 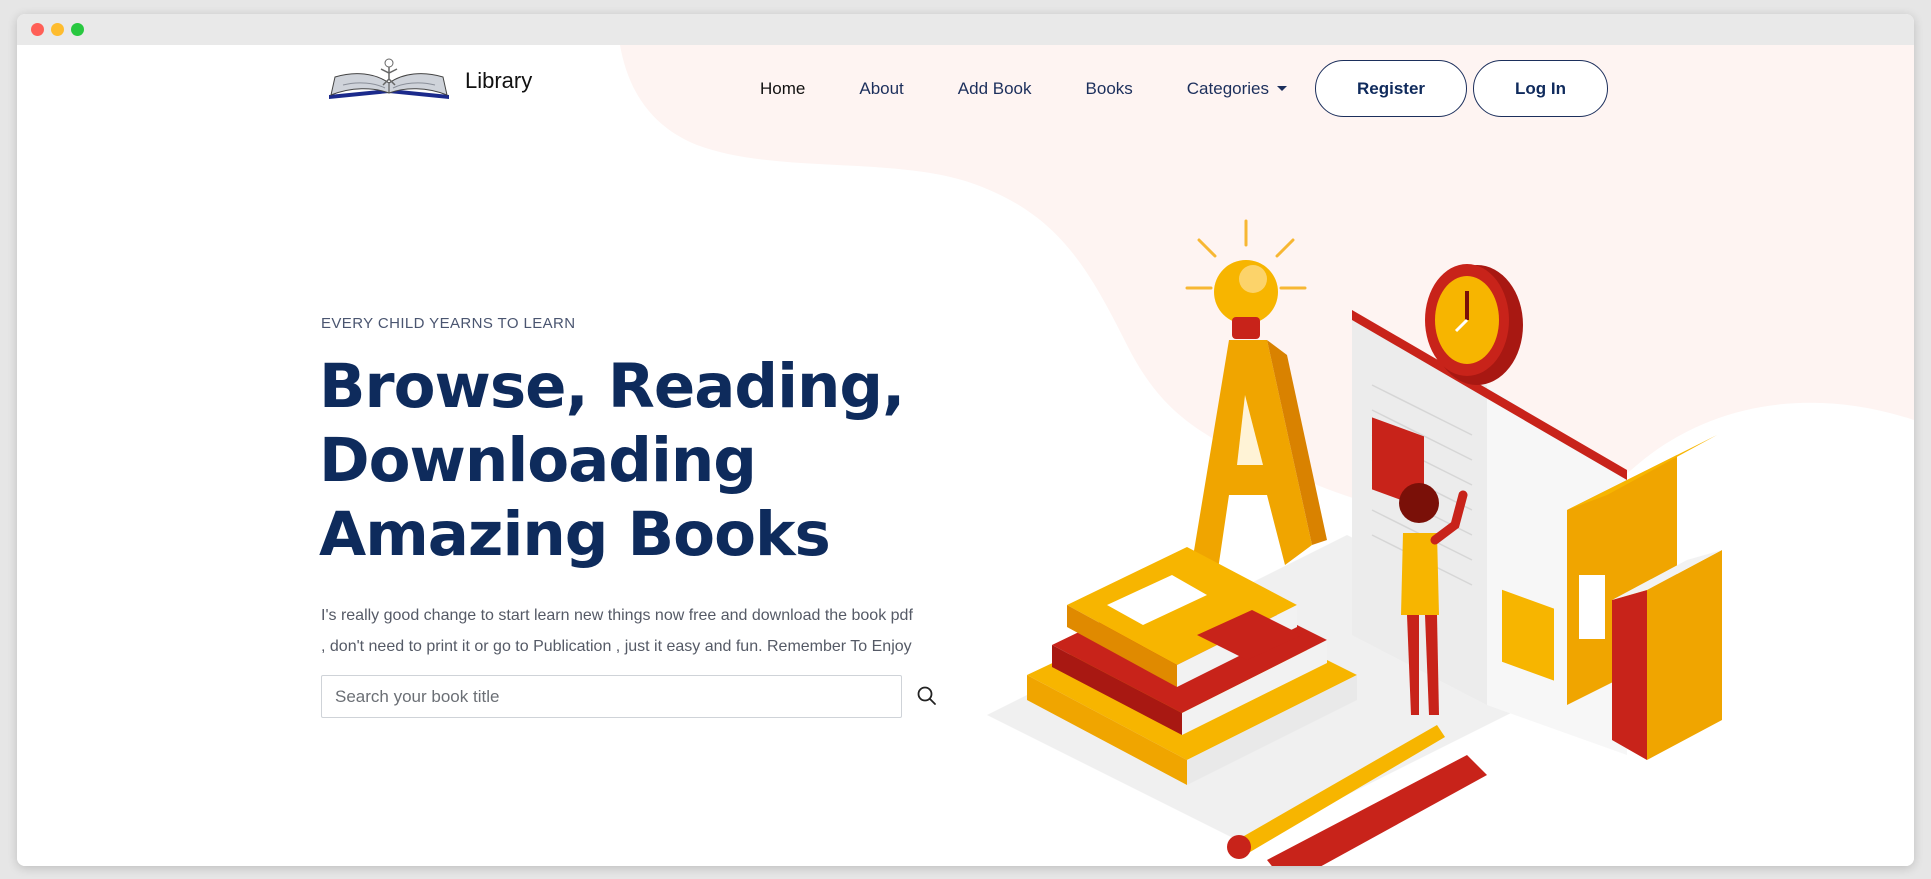 I want to click on nav-books: Books, so click(x=1109, y=89).